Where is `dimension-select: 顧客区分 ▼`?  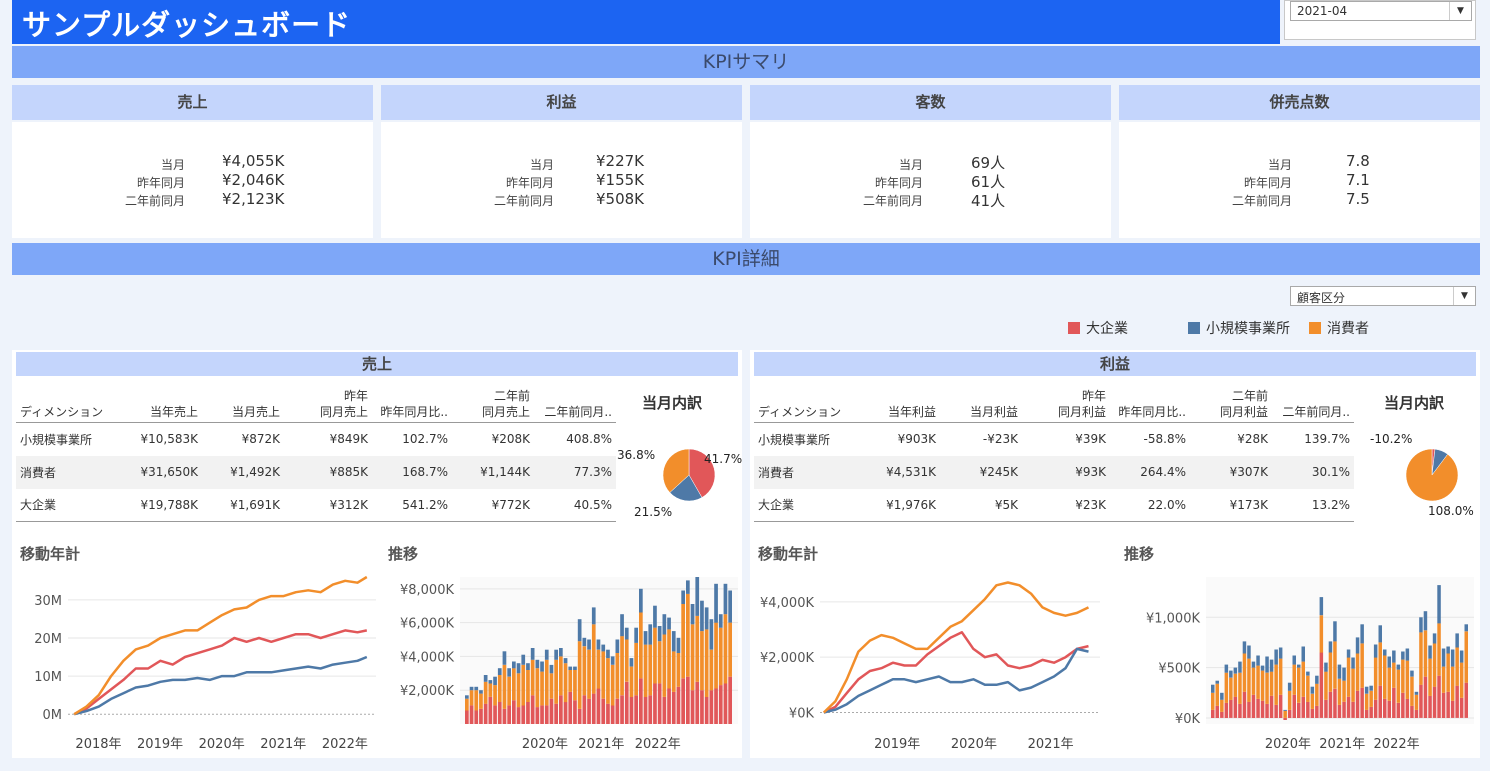
dimension-select: 顧客区分 ▼ is located at coordinates (1383, 296).